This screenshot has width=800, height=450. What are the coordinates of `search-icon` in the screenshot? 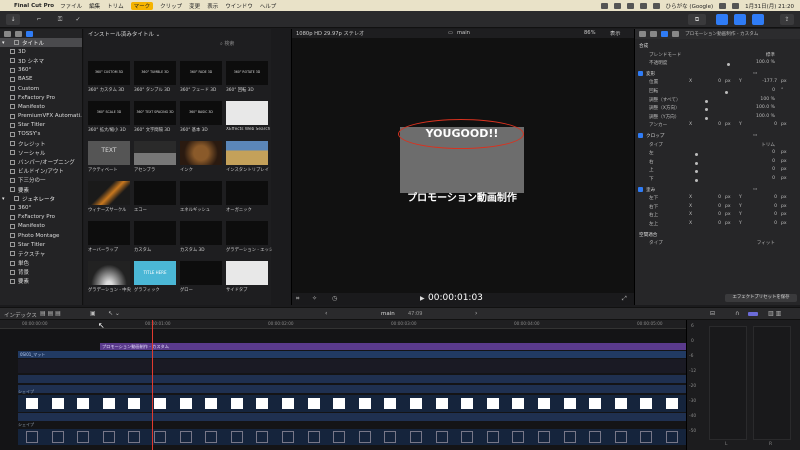 It's located at (723, 5).